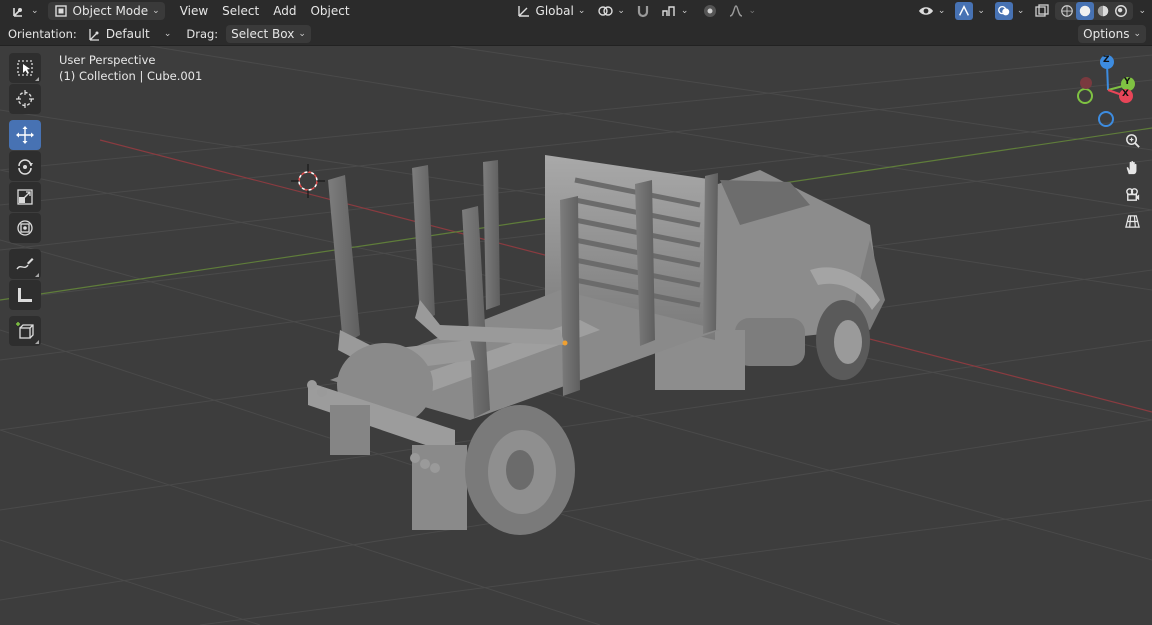 The height and width of the screenshot is (625, 1152). I want to click on transform-orientation-label: Global, so click(554, 11).